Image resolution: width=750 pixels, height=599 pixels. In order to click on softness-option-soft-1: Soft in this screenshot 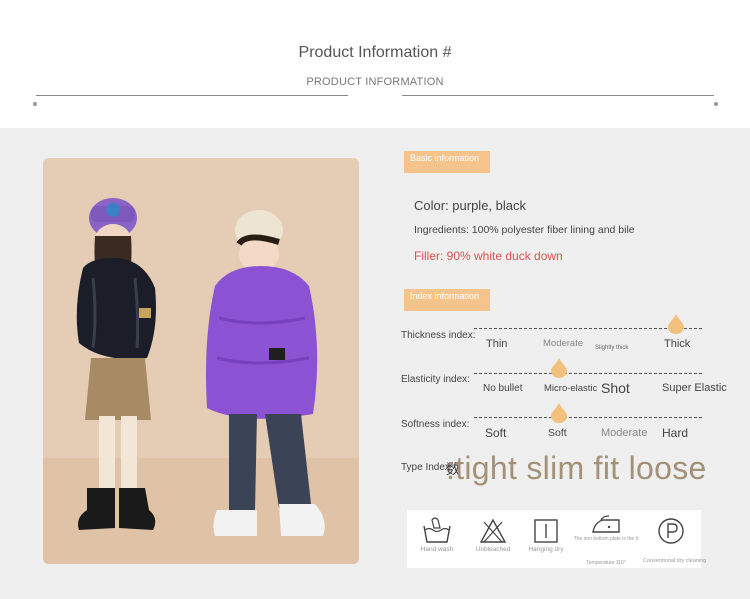, I will do `click(496, 433)`.